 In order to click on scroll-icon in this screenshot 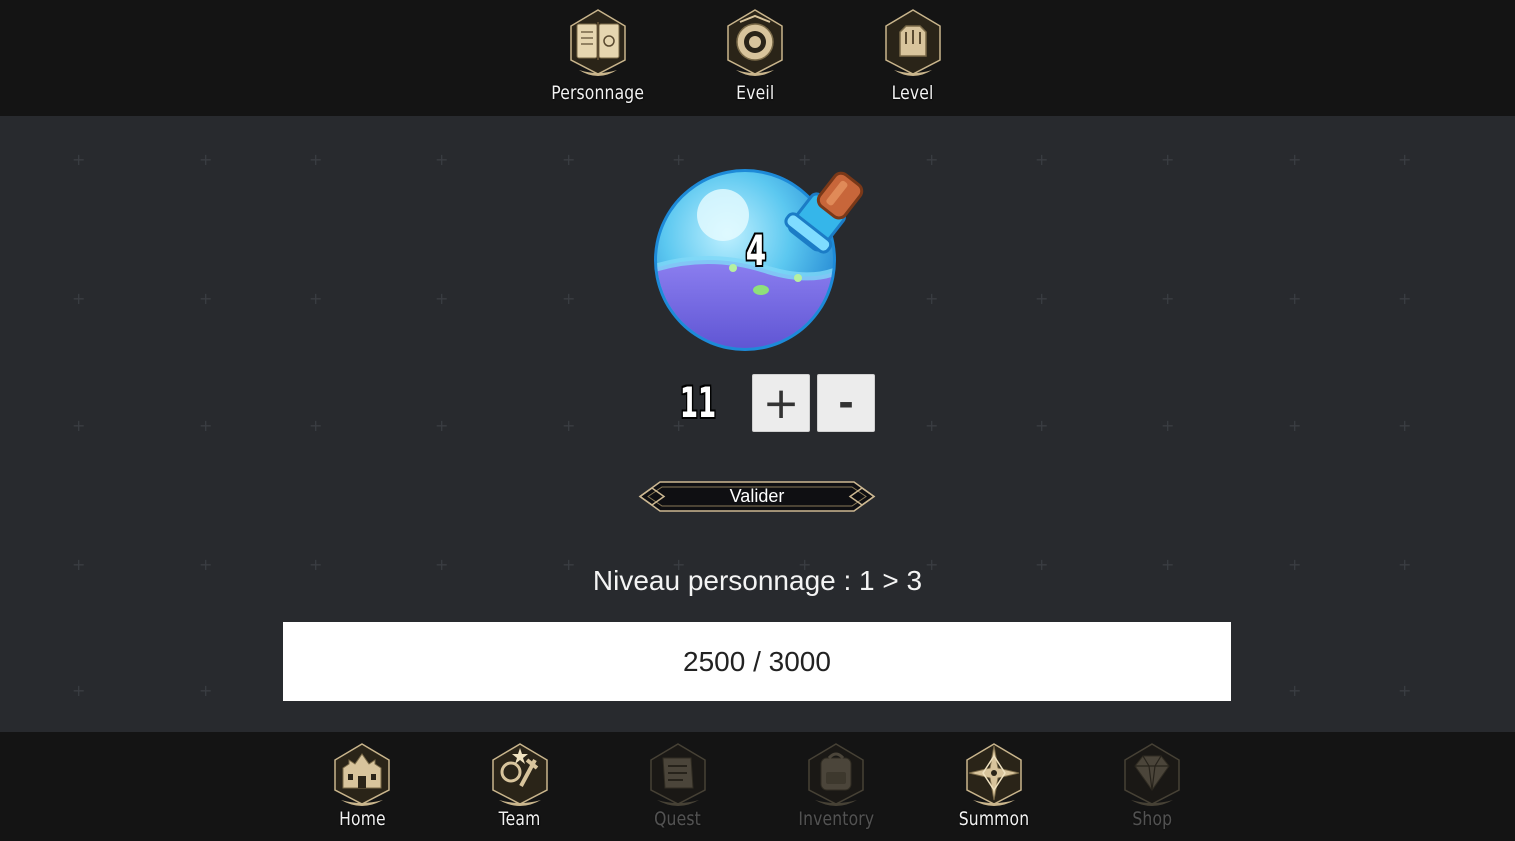, I will do `click(678, 774)`.